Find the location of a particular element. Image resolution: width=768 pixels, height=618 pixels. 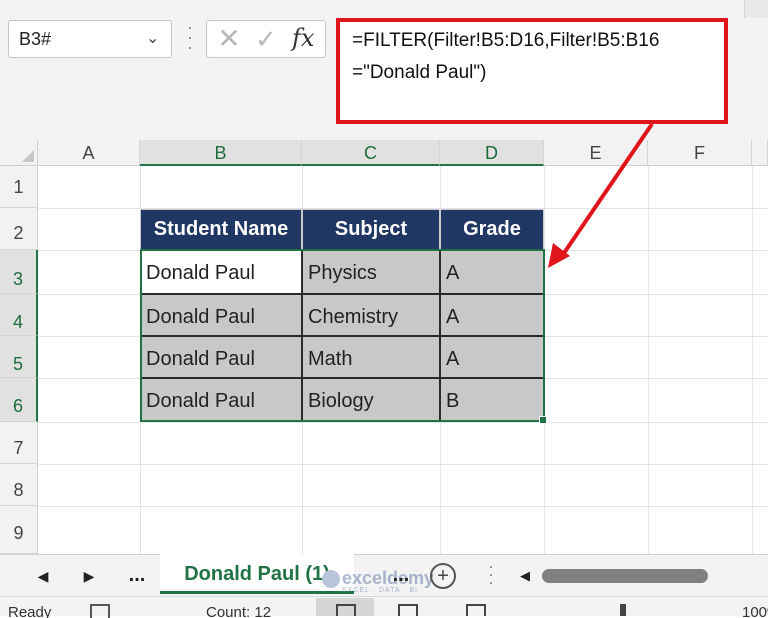

formula-text-line-2: ="Donald Paul") is located at coordinates (419, 72).